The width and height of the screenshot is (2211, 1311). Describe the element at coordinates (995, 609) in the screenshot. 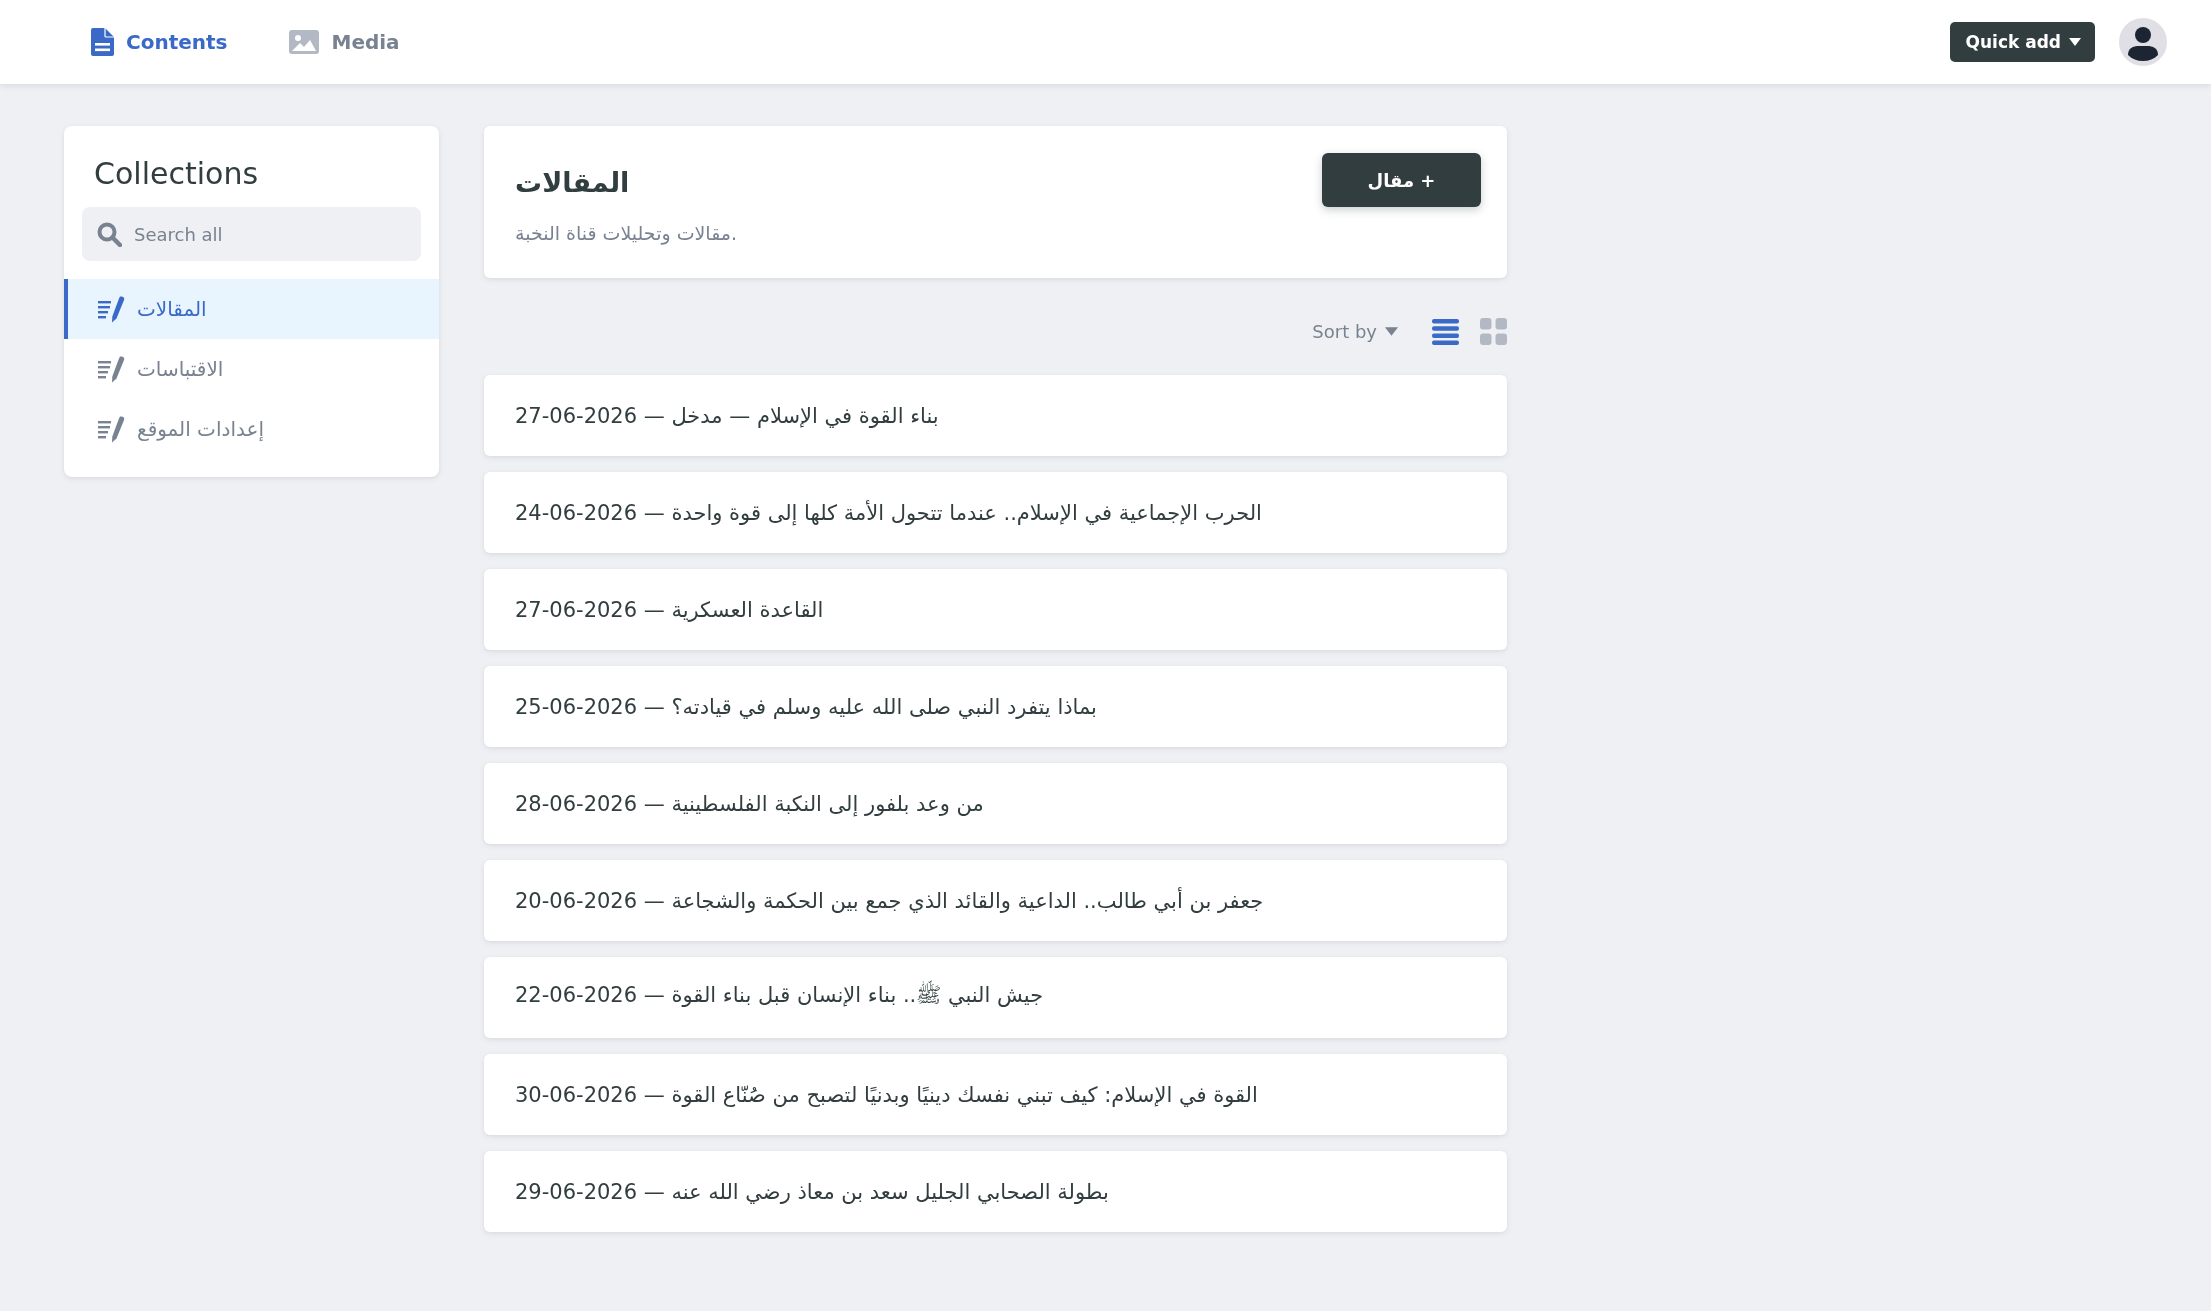

I see `entry-card: القاعدة العسكرية — 2026-06-27` at that location.